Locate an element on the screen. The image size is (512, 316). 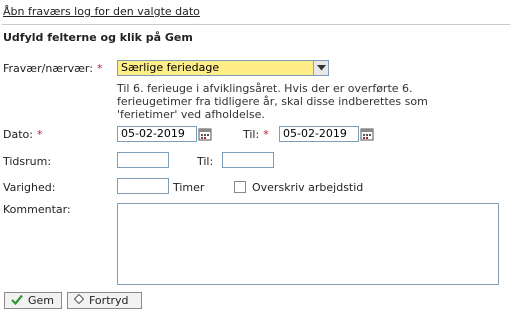
duration-label: Varighed: is located at coordinates (29, 187).